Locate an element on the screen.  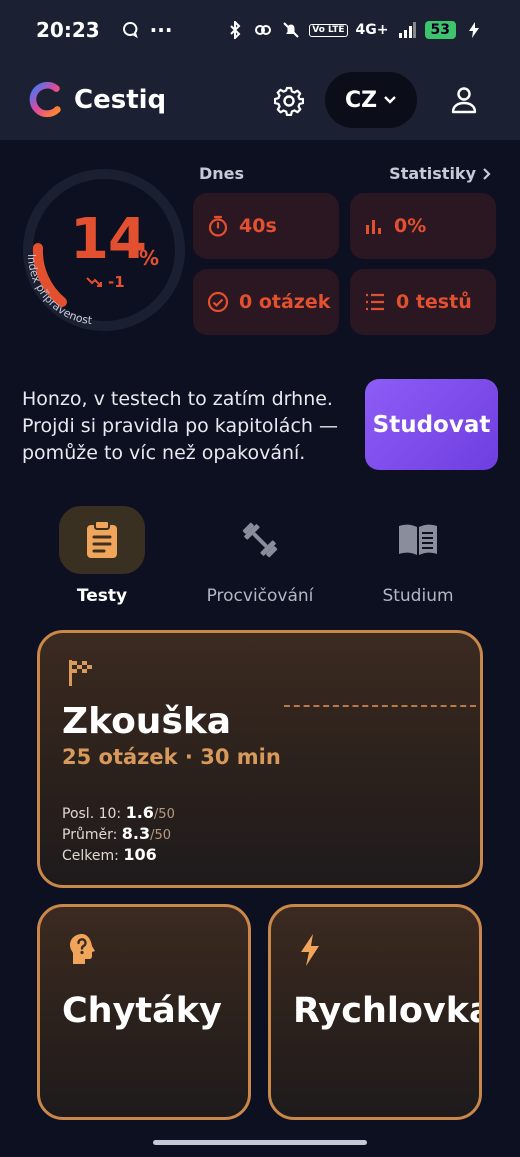
statistics-link: Statistiky is located at coordinates (440, 173).